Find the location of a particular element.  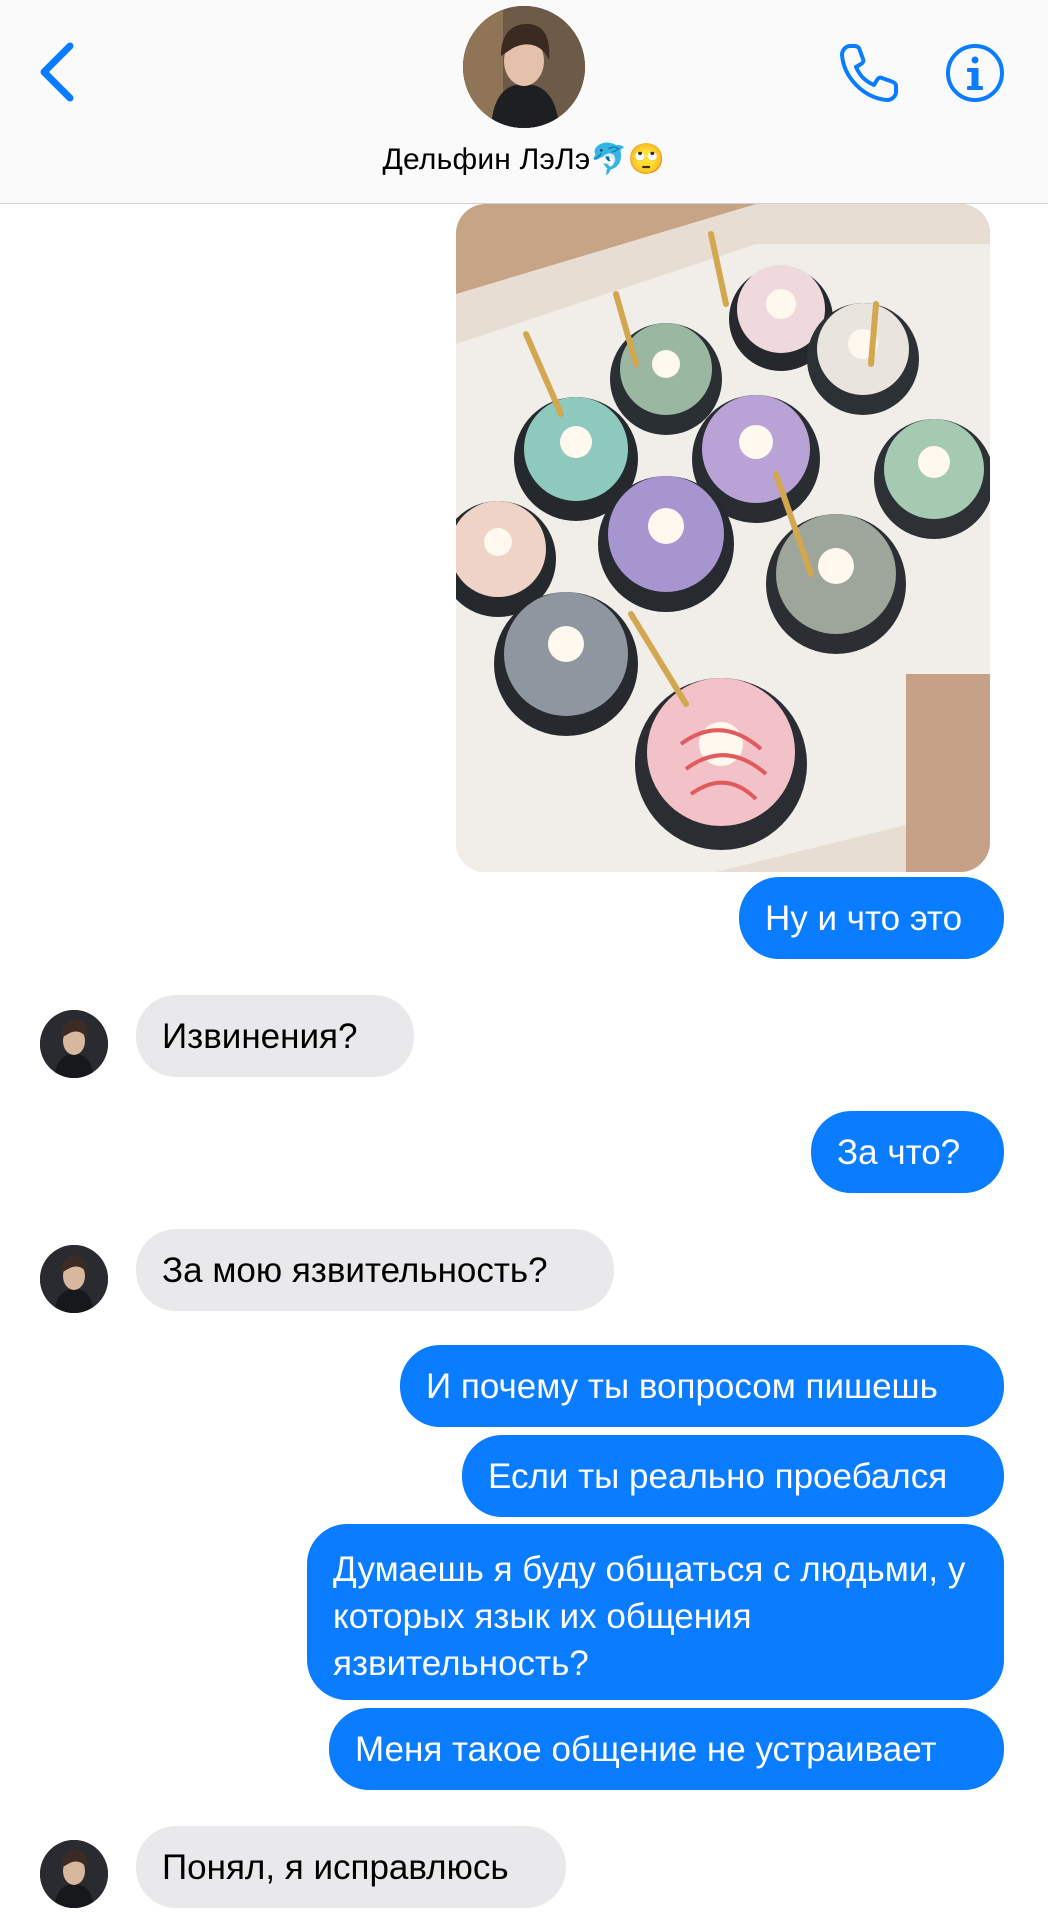

incoming-message-bubble: За мою язвительность? is located at coordinates (375, 1270).